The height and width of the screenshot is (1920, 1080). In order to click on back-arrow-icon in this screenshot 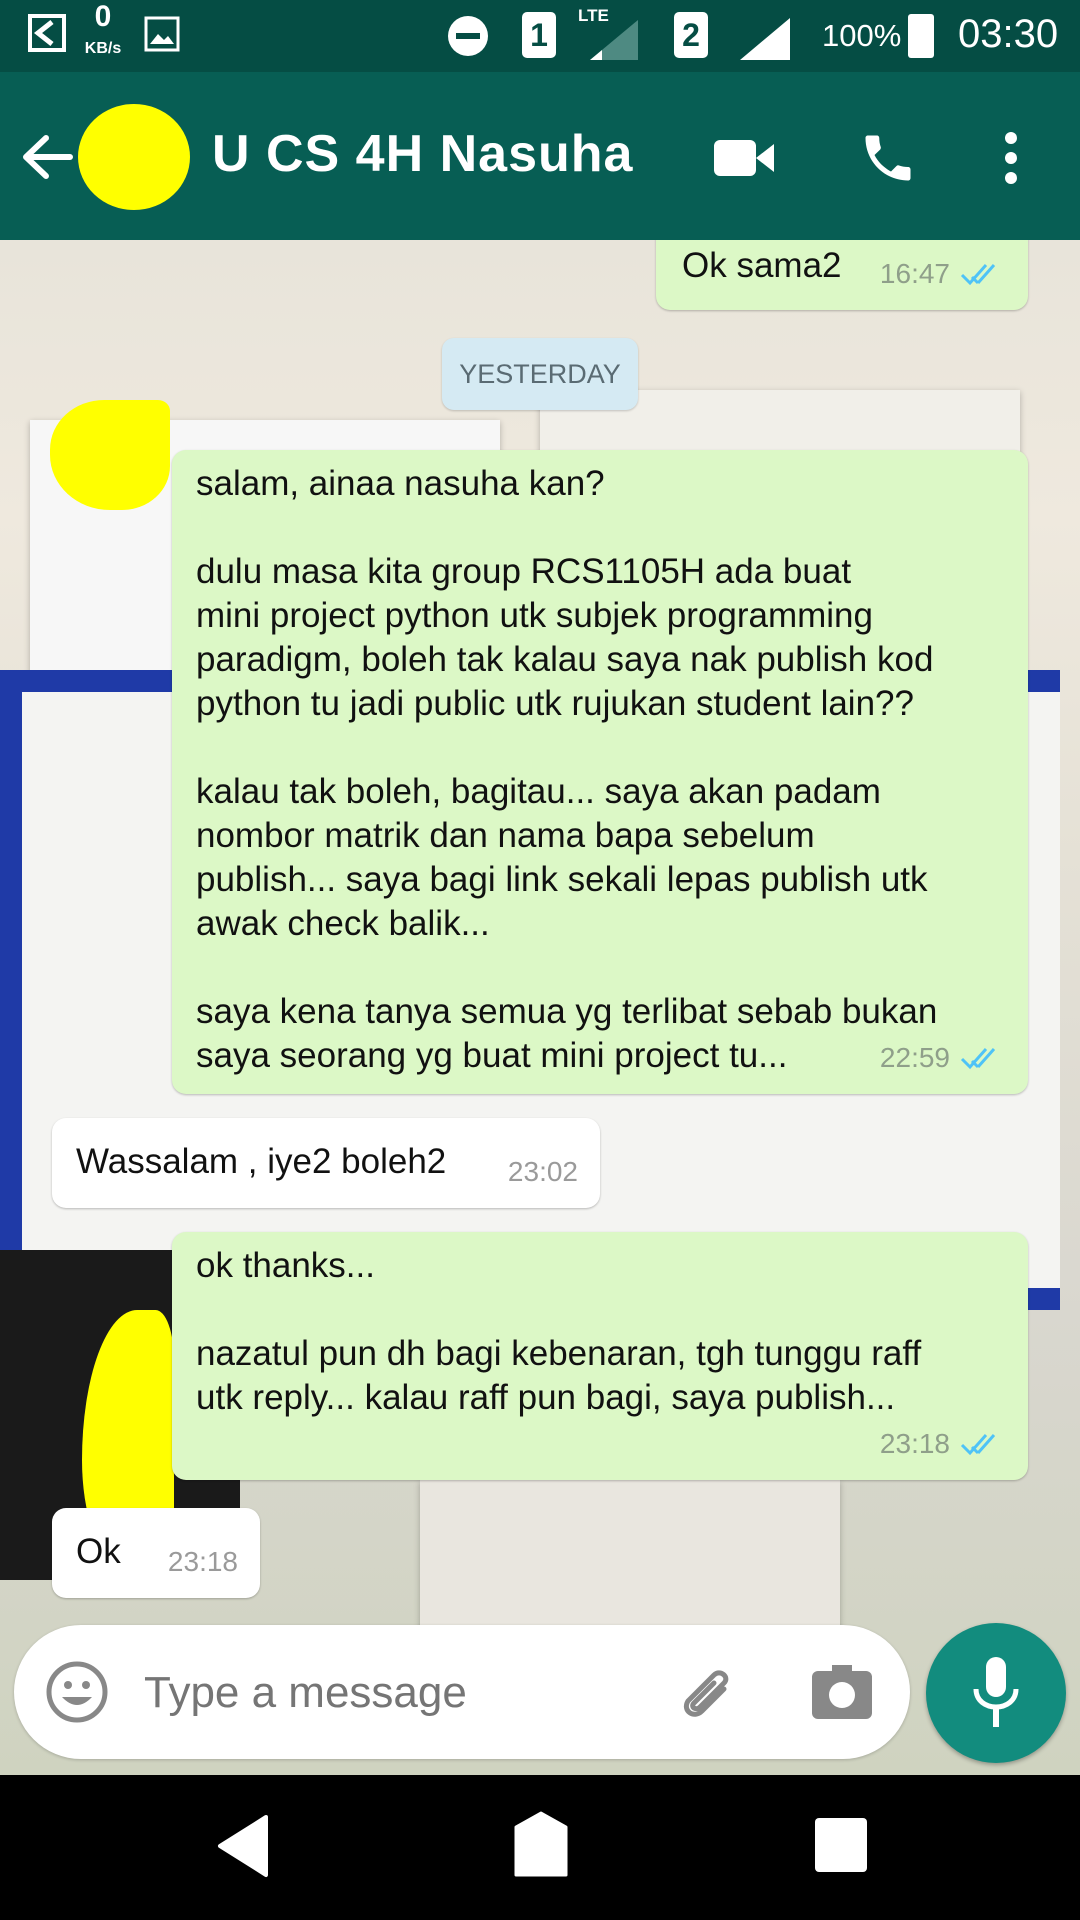, I will do `click(47, 157)`.